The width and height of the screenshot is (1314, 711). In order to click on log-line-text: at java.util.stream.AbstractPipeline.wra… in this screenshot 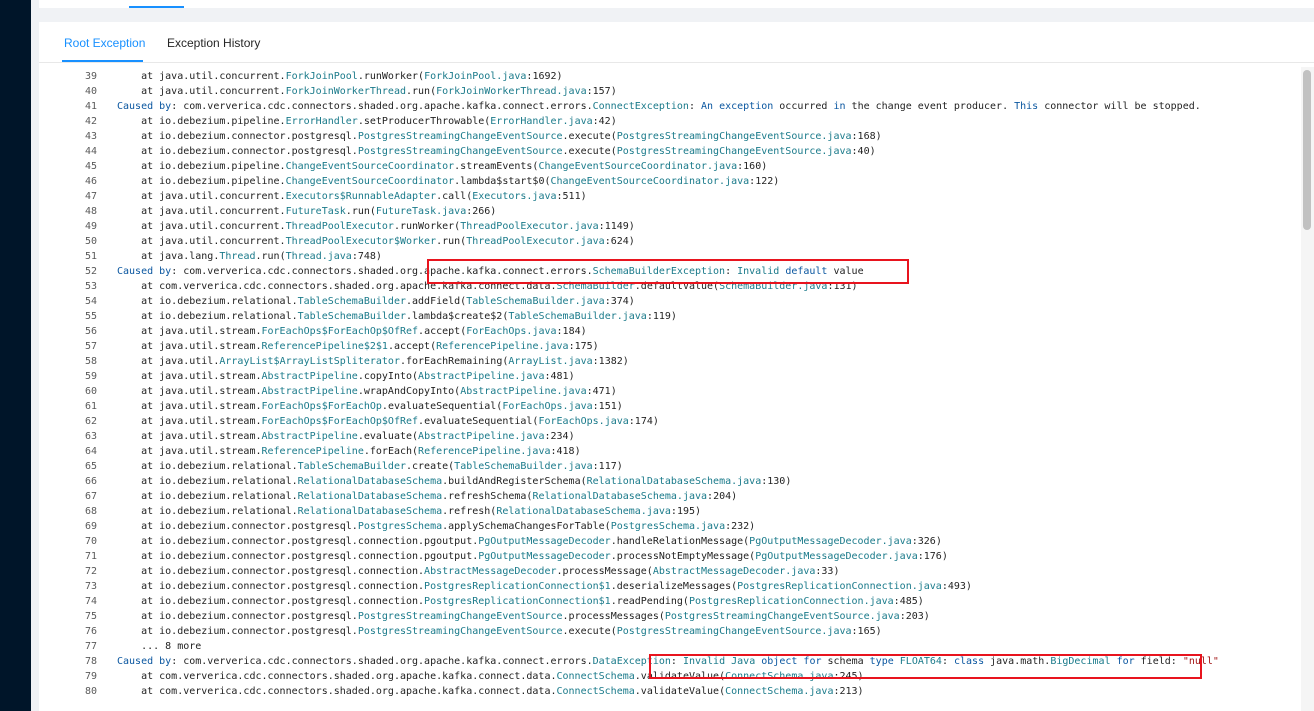, I will do `click(367, 391)`.